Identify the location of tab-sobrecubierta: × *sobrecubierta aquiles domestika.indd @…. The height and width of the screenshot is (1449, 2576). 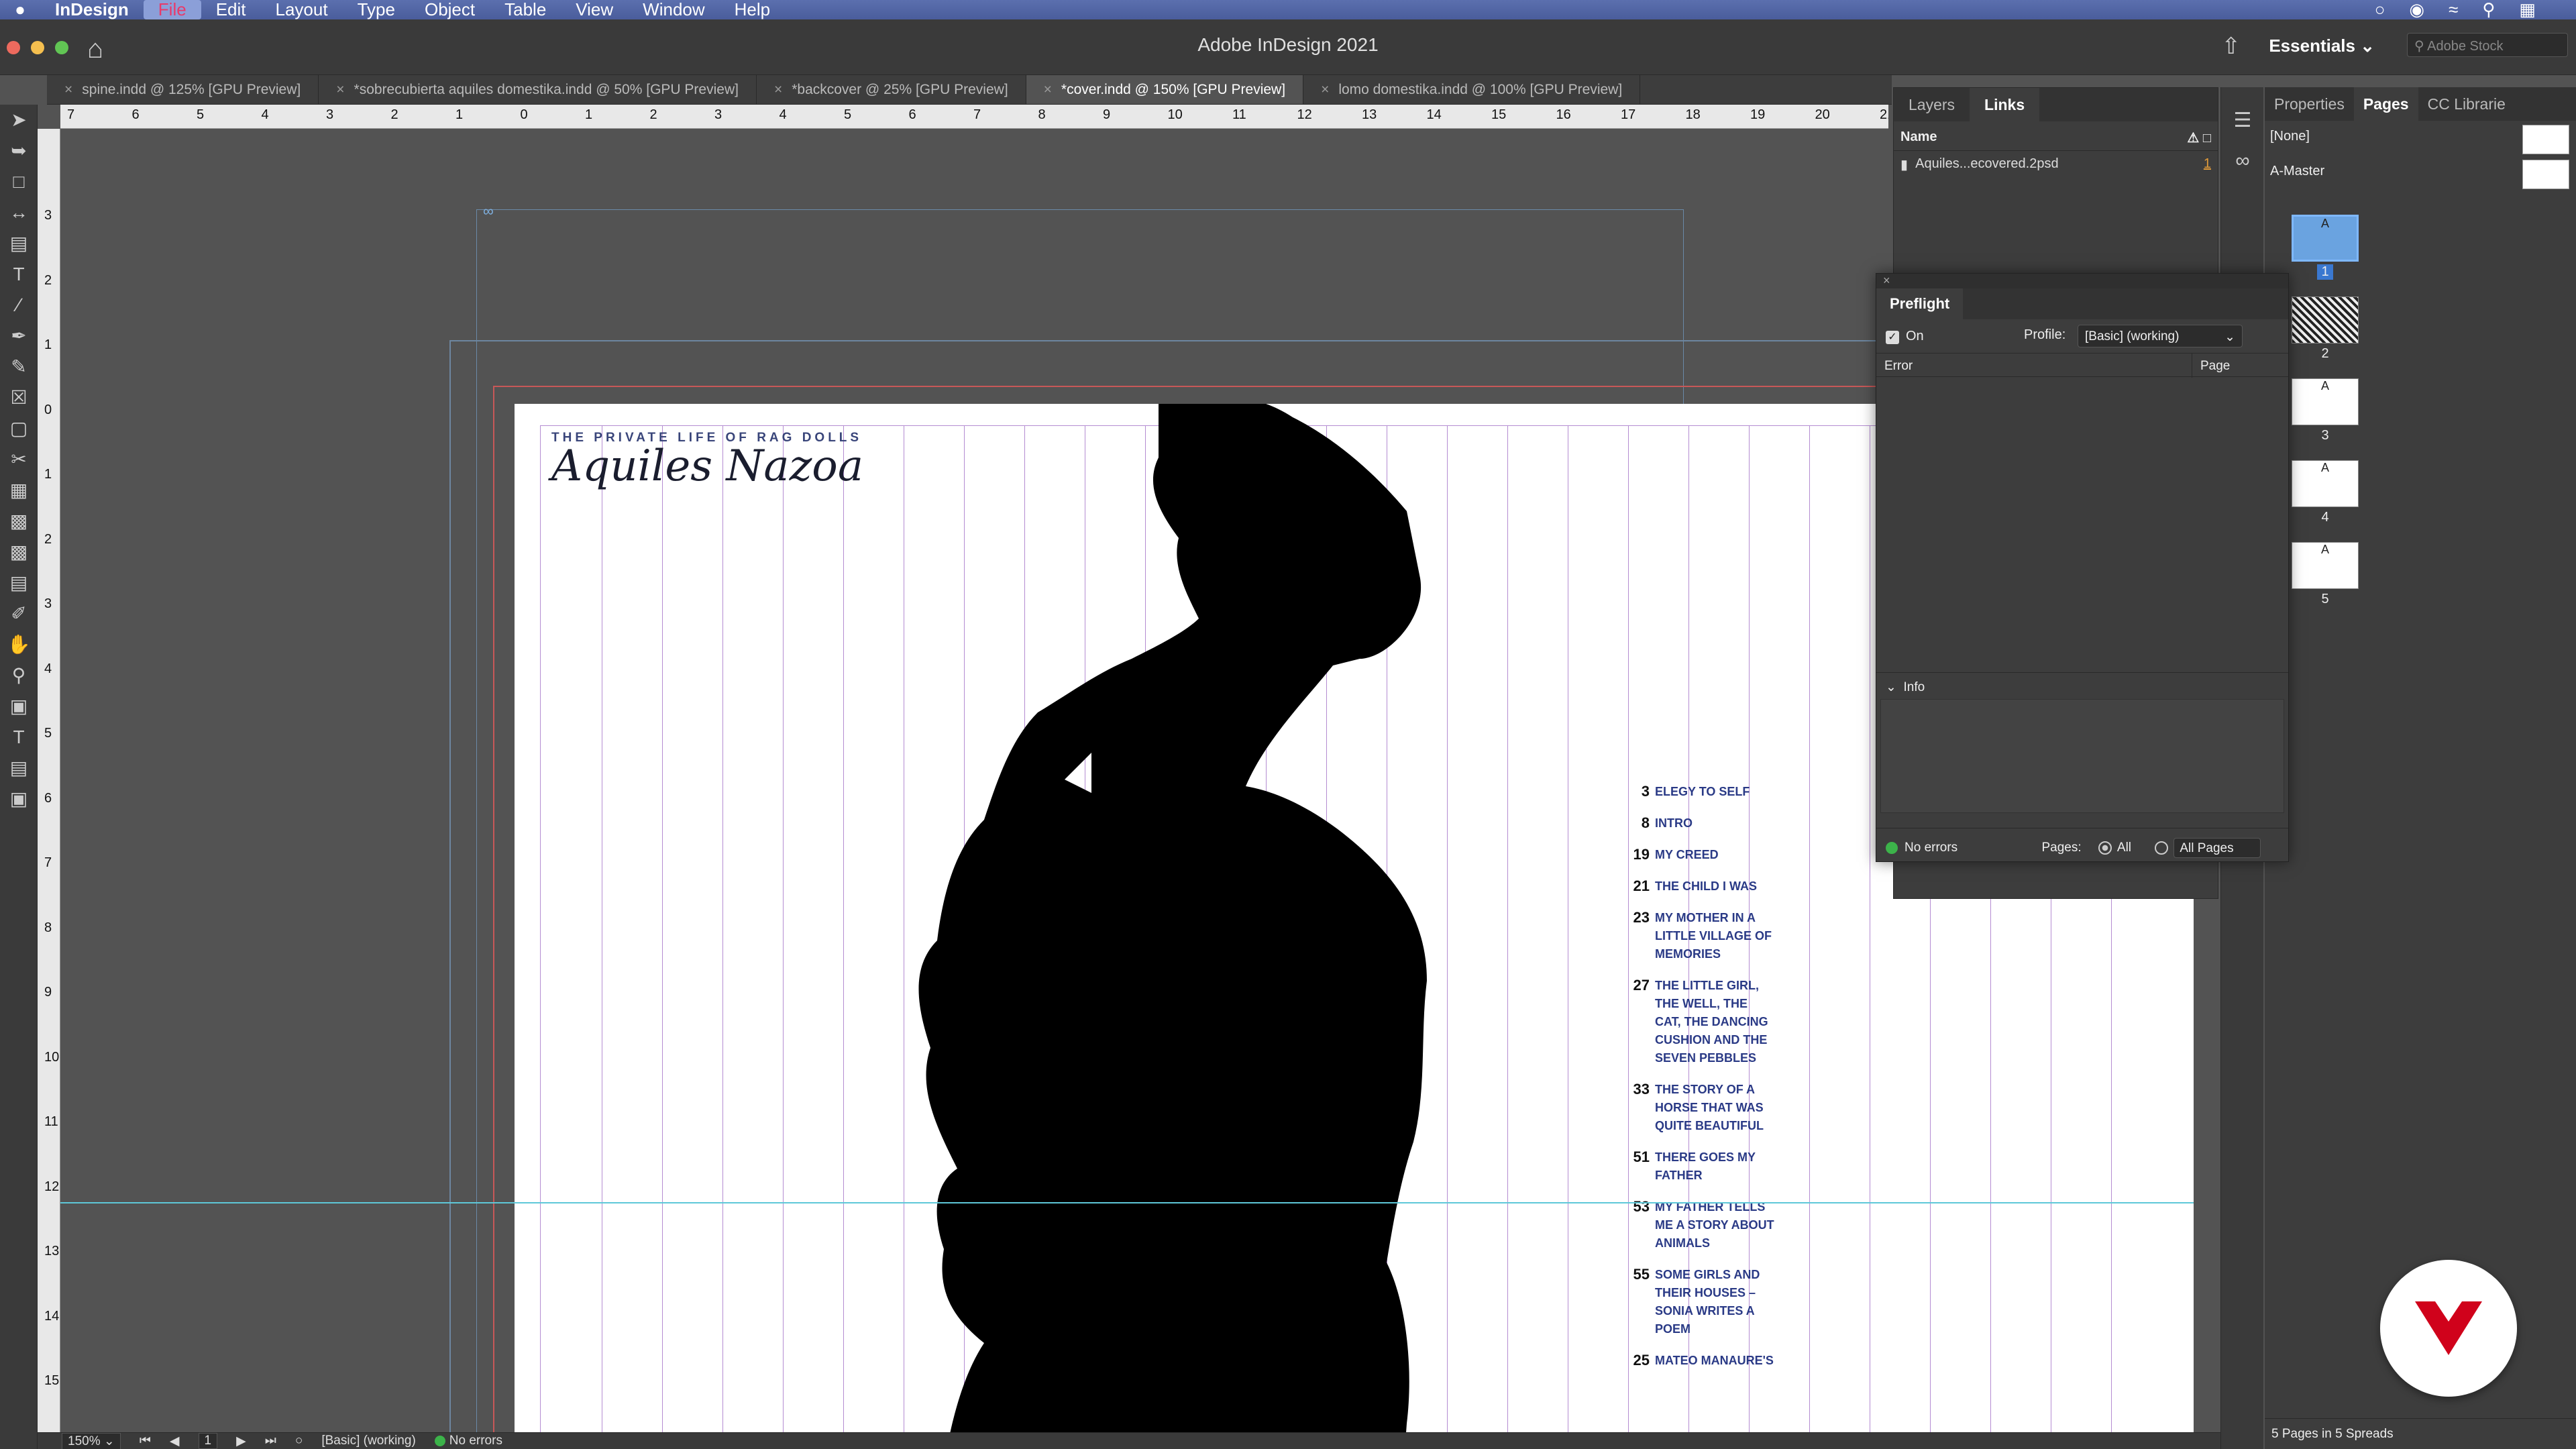
(538, 89).